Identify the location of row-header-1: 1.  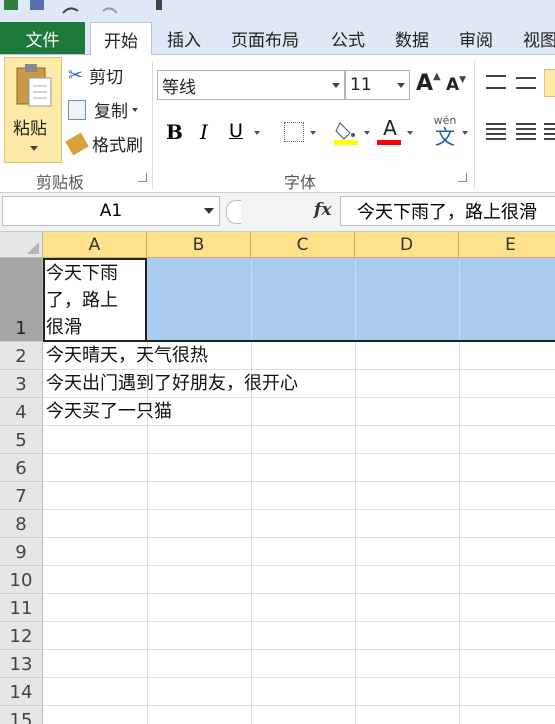
(21, 300).